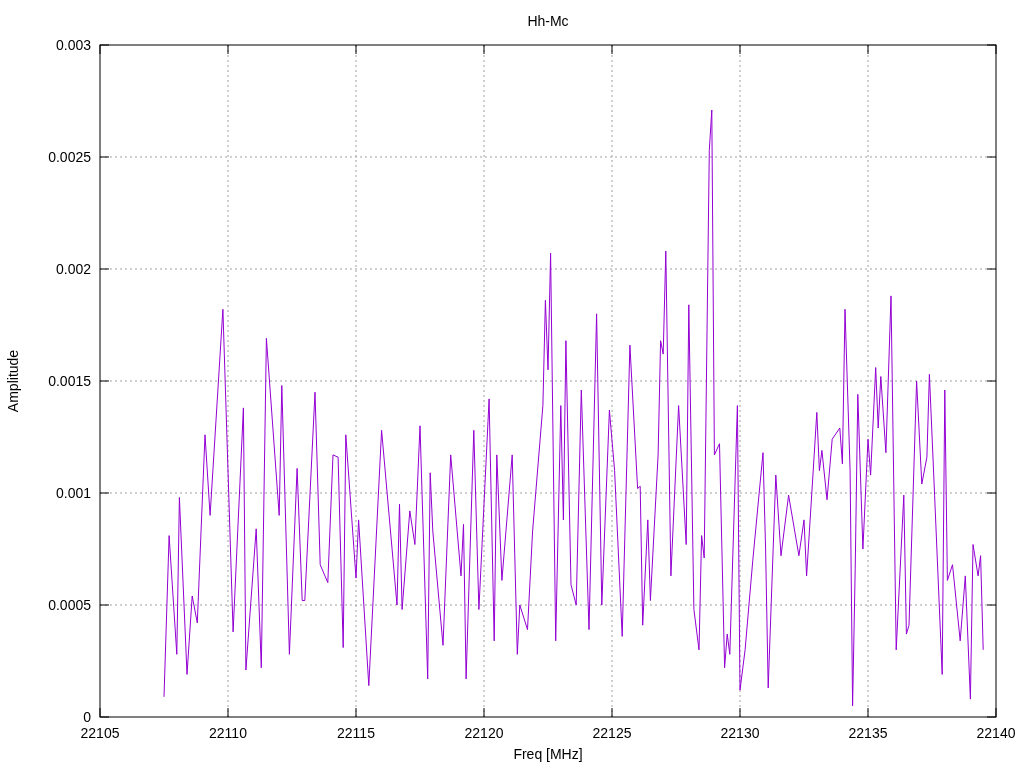 This screenshot has height=768, width=1024. Describe the element at coordinates (612, 733) in the screenshot. I see `x-tick-label: 22125` at that location.